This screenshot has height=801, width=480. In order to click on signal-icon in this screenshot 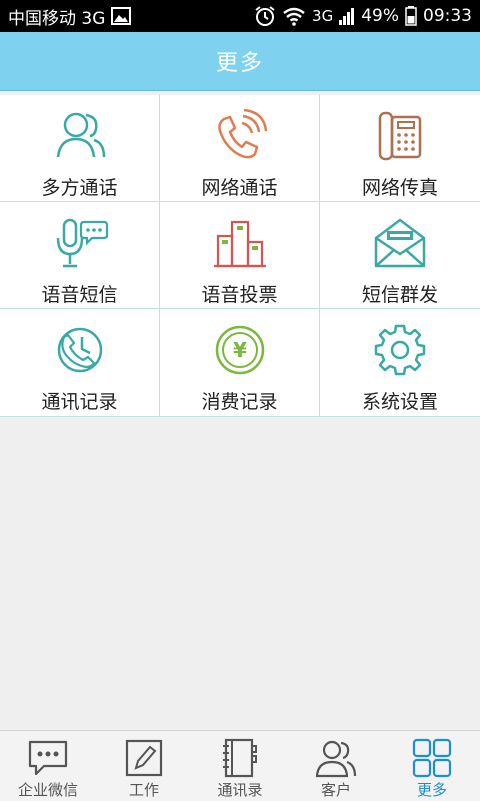, I will do `click(347, 16)`.